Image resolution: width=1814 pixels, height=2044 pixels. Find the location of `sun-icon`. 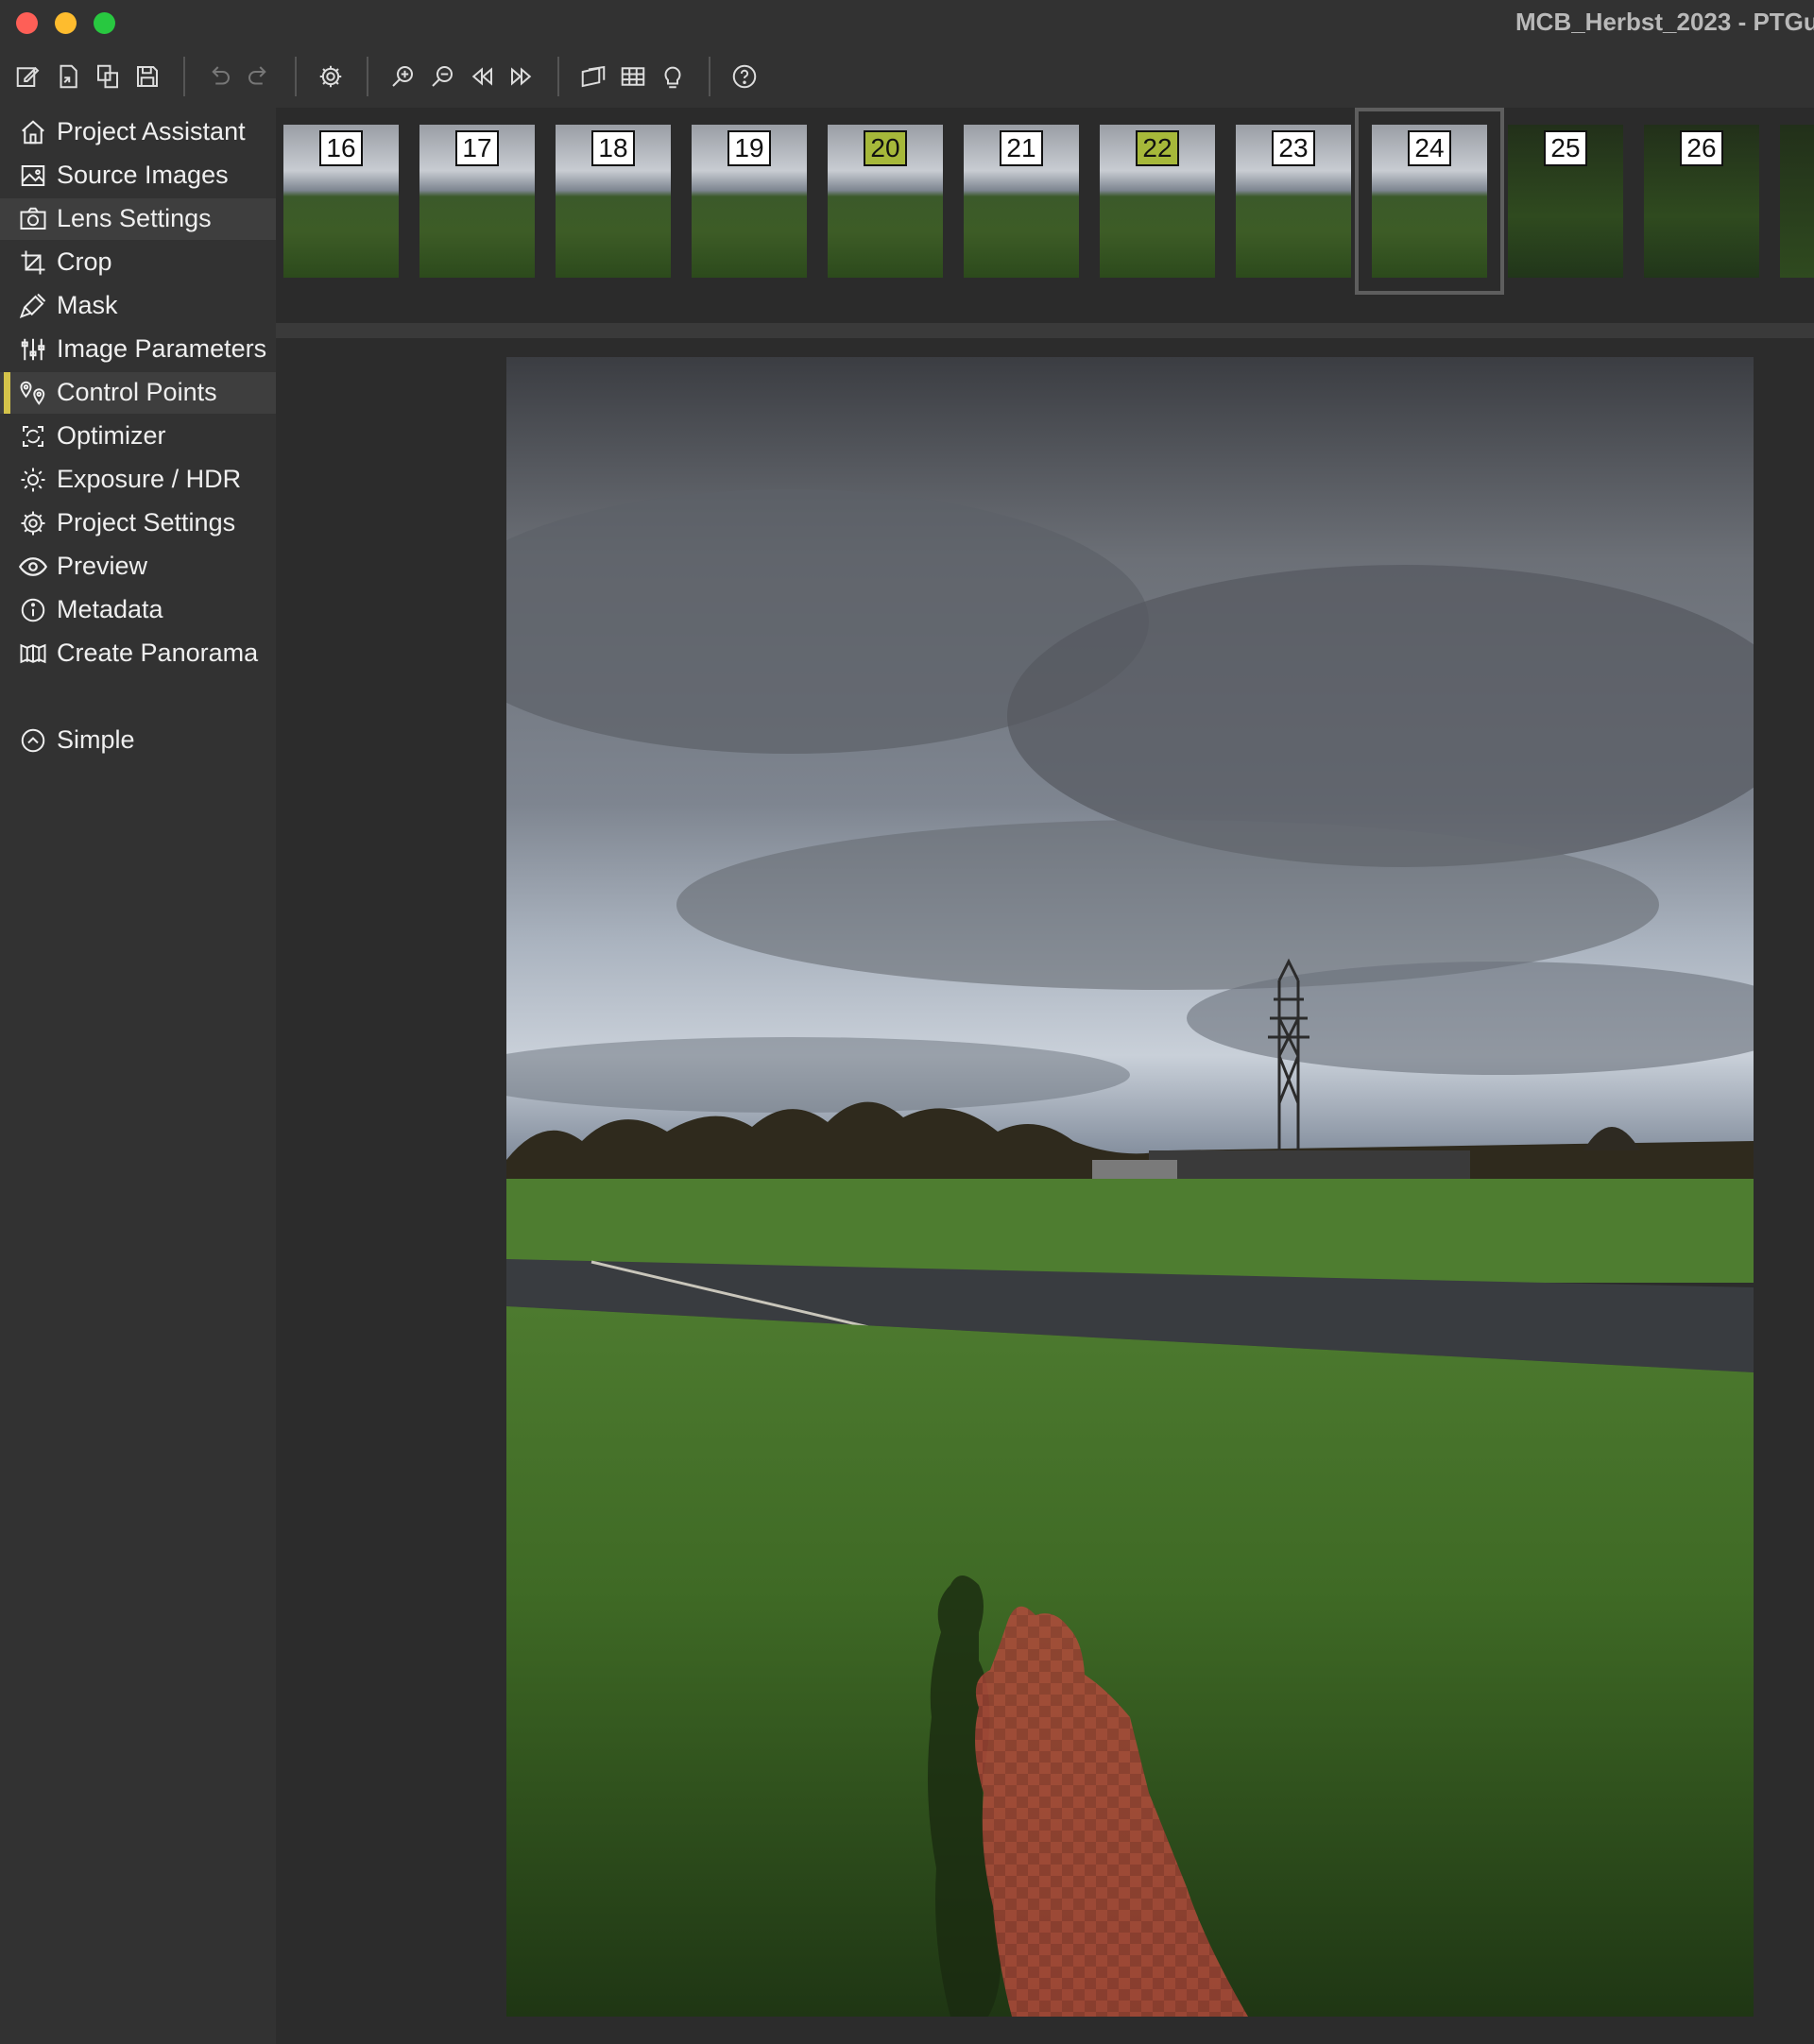

sun-icon is located at coordinates (33, 480).